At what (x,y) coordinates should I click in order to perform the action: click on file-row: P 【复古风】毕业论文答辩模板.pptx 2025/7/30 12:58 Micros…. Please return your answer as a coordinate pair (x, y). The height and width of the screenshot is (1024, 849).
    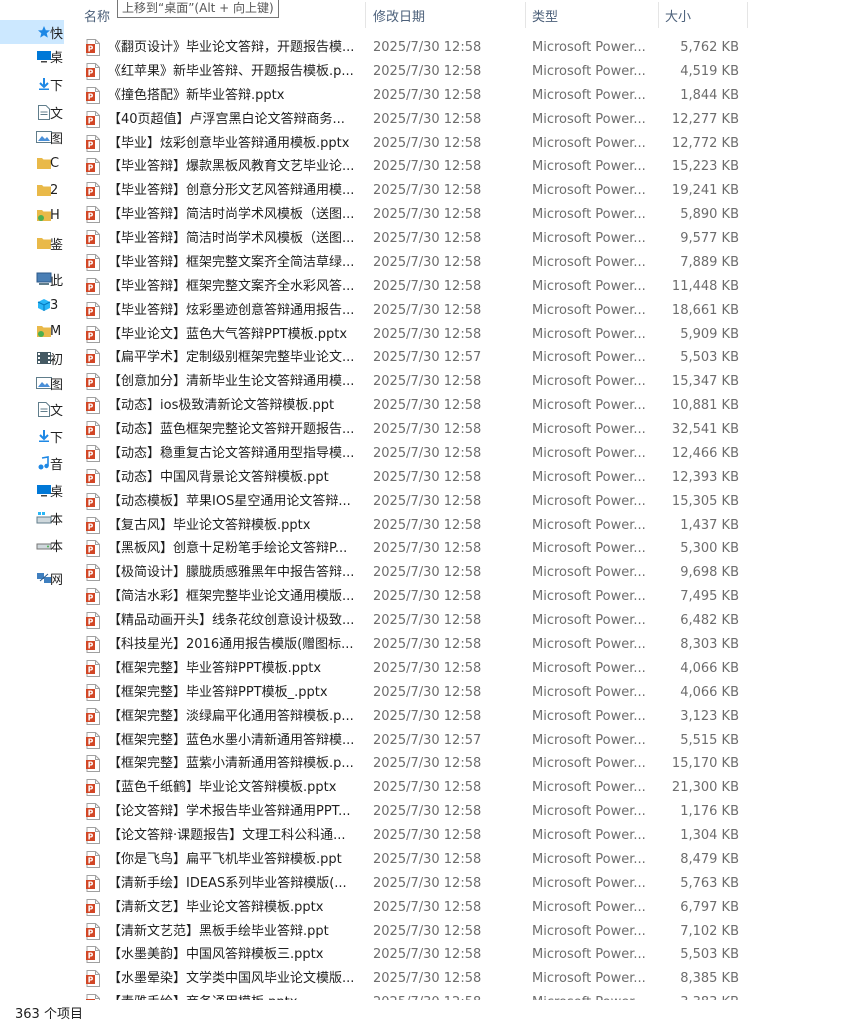
    Looking at the image, I should click on (416, 526).